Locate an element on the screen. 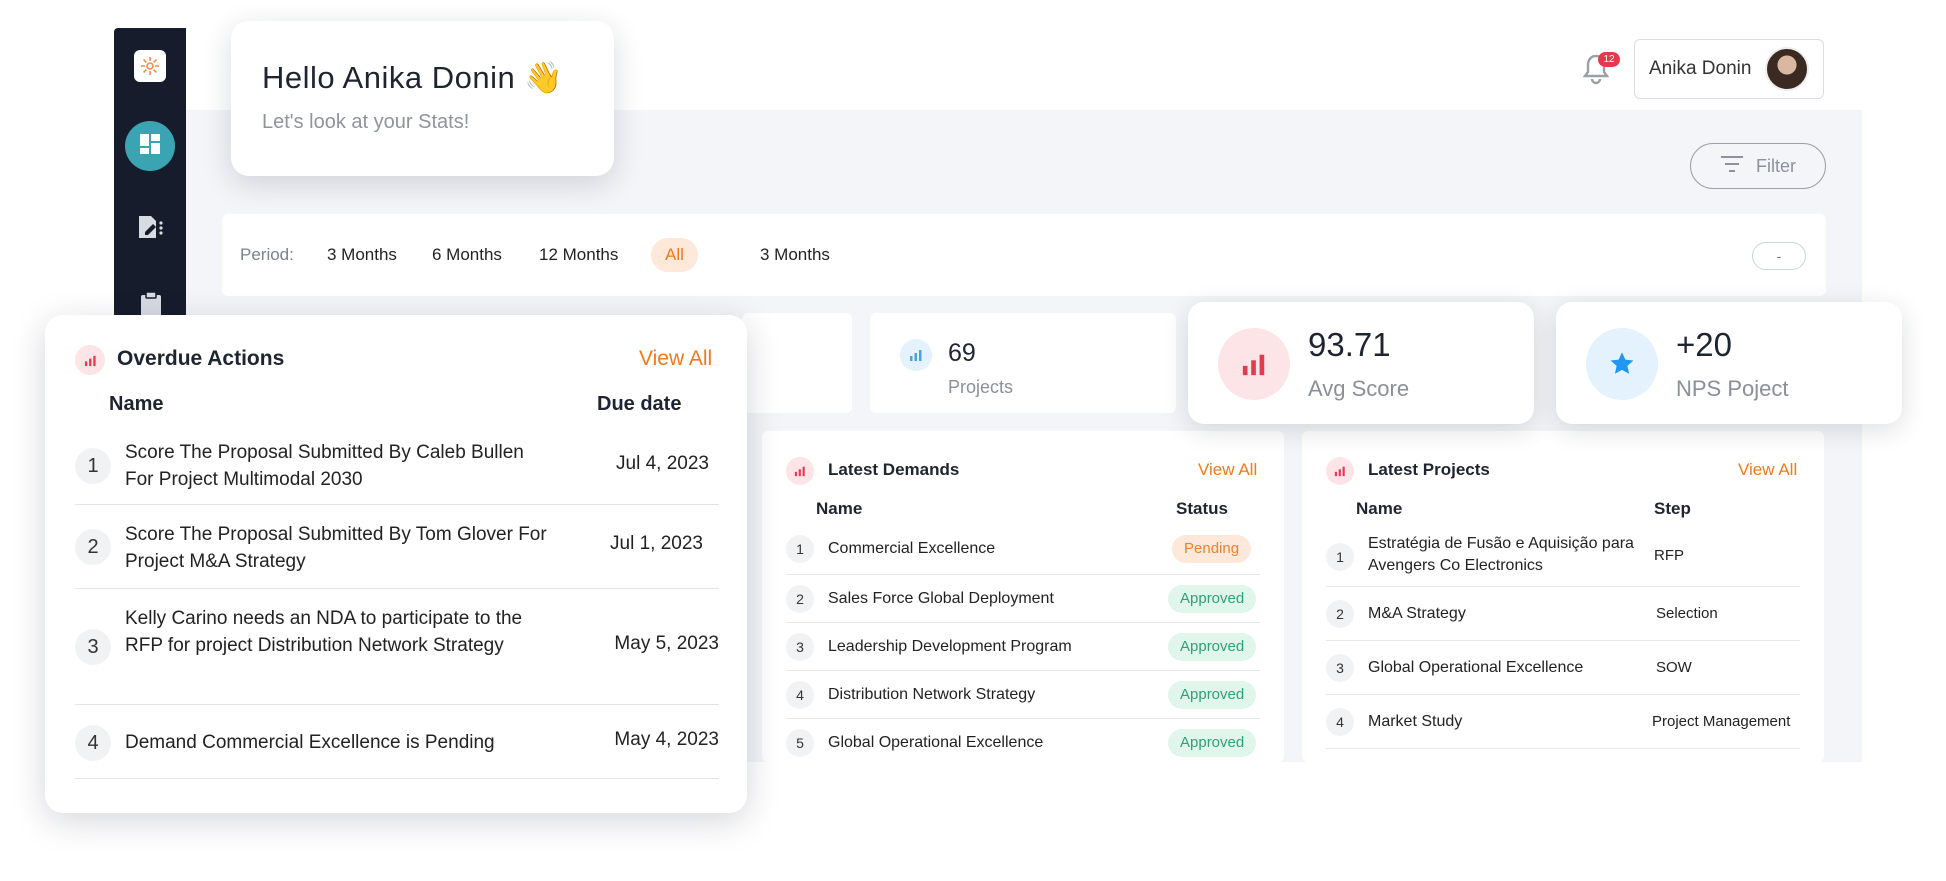 The image size is (1946, 881). projects-col-name: Name is located at coordinates (1379, 508).